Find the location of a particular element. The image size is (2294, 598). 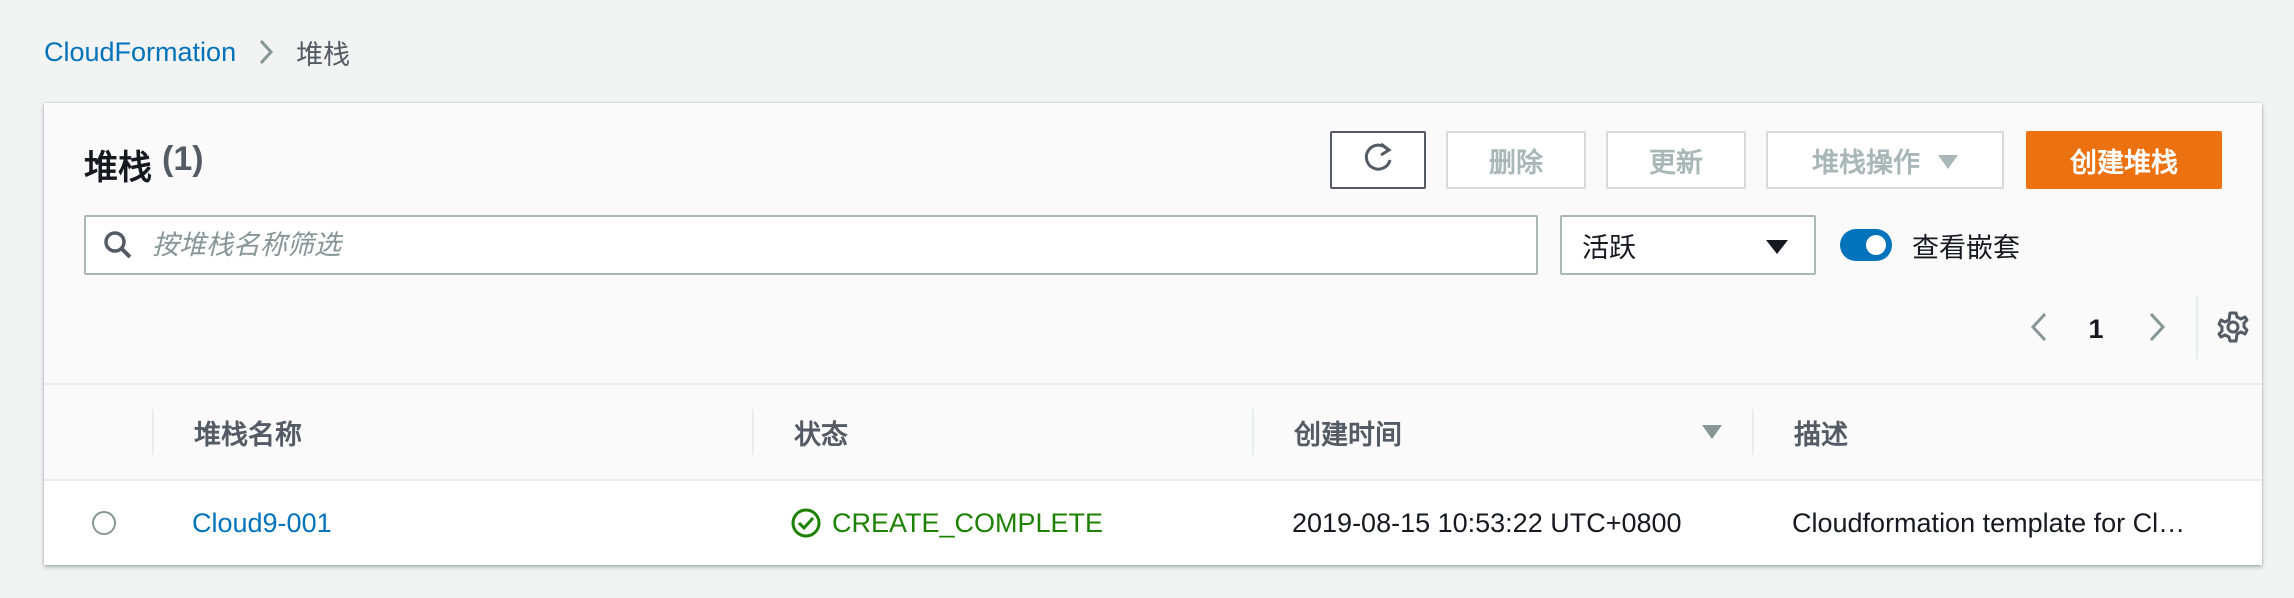

create-stack-button: 创建堆栈 is located at coordinates (2124, 160).